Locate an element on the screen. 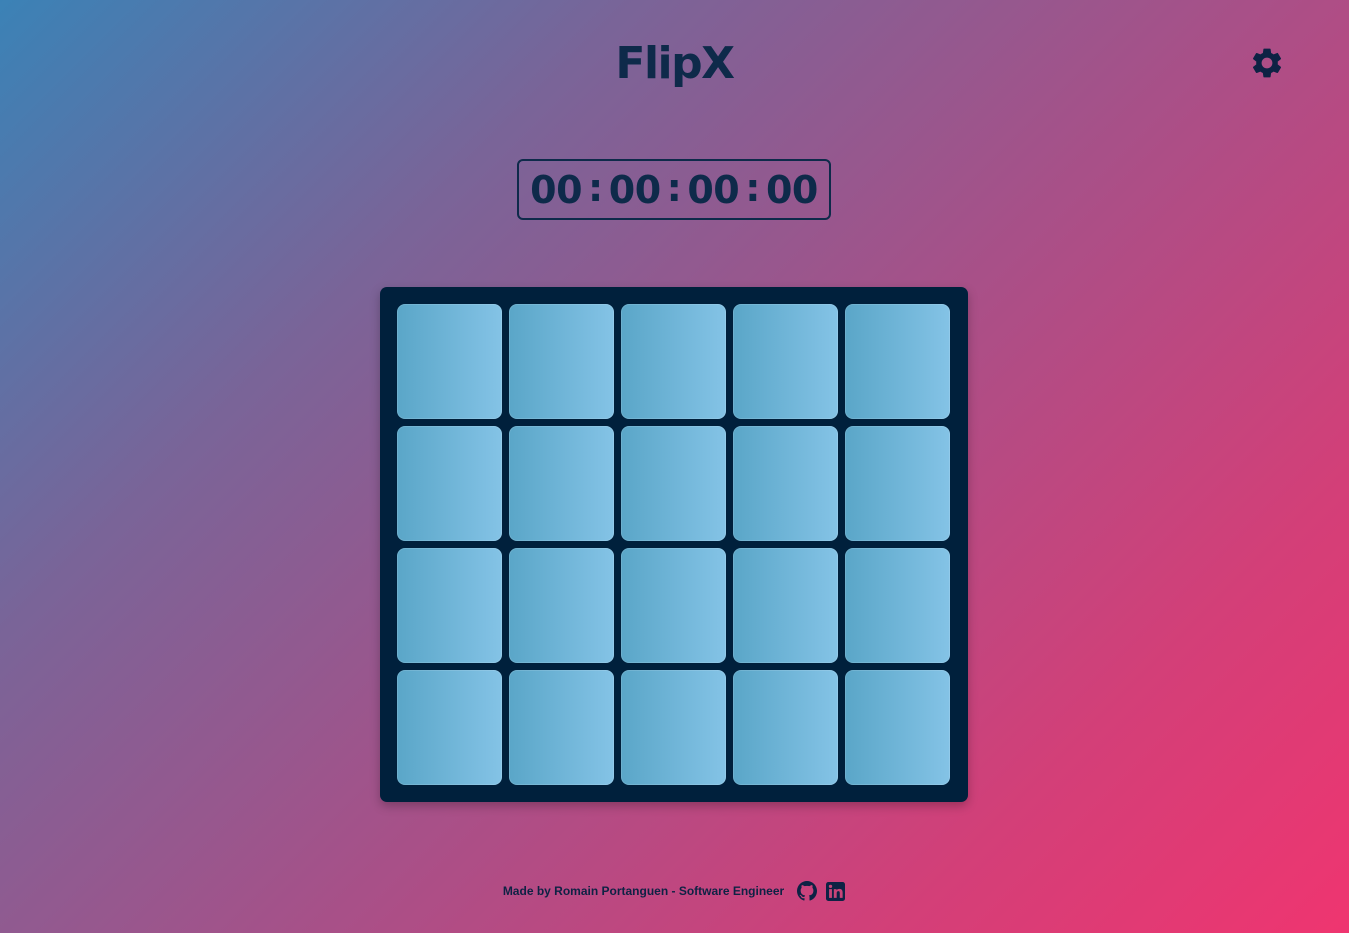  game-timer: 00 : 00 is located at coordinates (674, 189).